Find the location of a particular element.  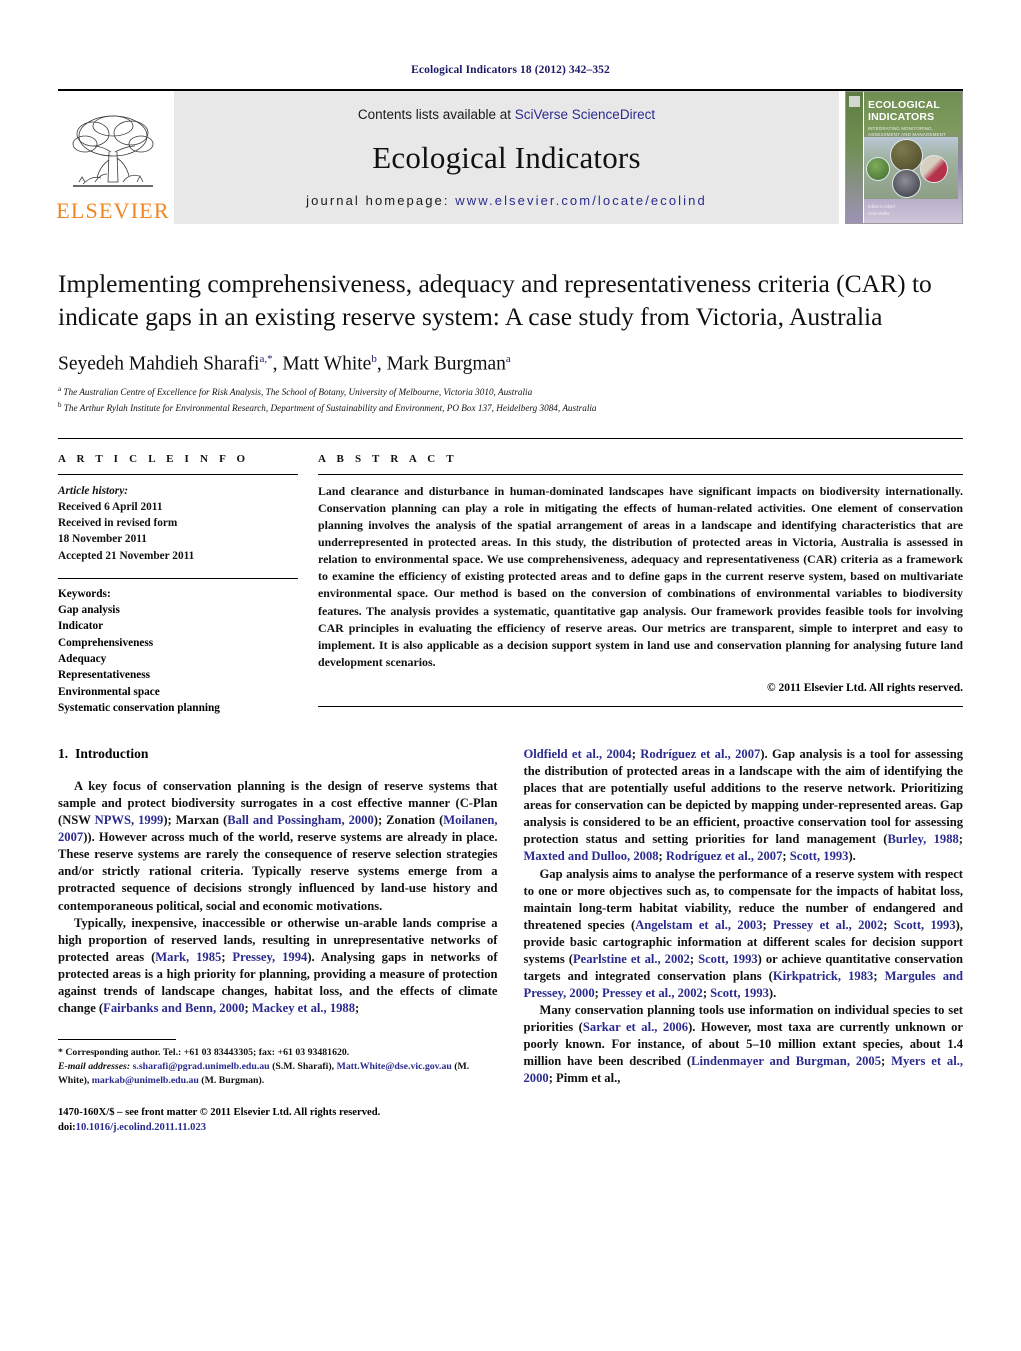

keyword-item: Systematic conservation planning is located at coordinates (139, 707).